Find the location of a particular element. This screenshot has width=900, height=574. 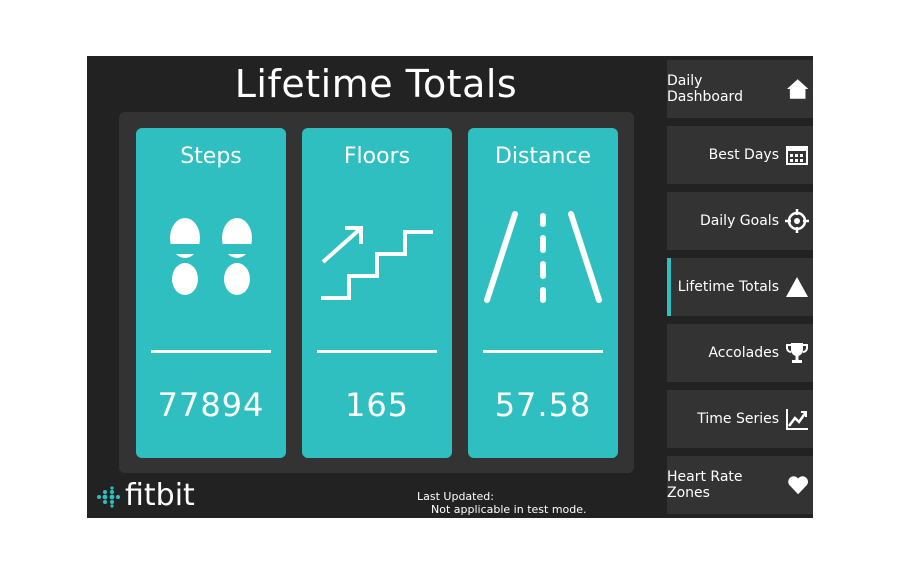

calendar-icon is located at coordinates (797, 155).